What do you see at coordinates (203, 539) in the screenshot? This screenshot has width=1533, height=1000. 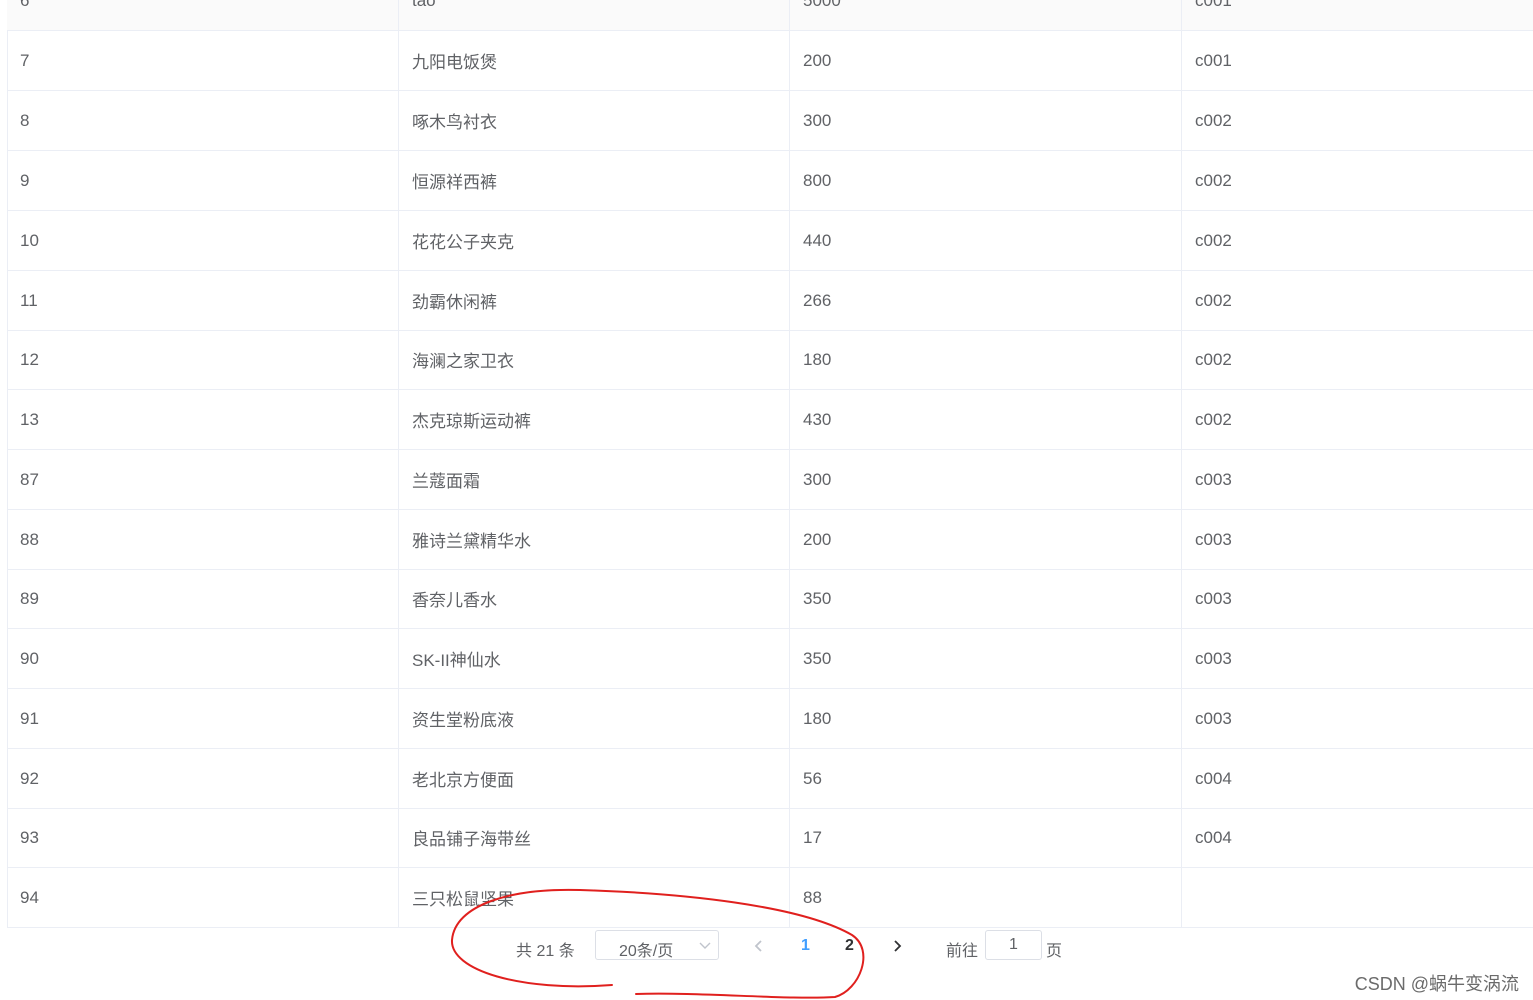 I see `cell-id: 88` at bounding box center [203, 539].